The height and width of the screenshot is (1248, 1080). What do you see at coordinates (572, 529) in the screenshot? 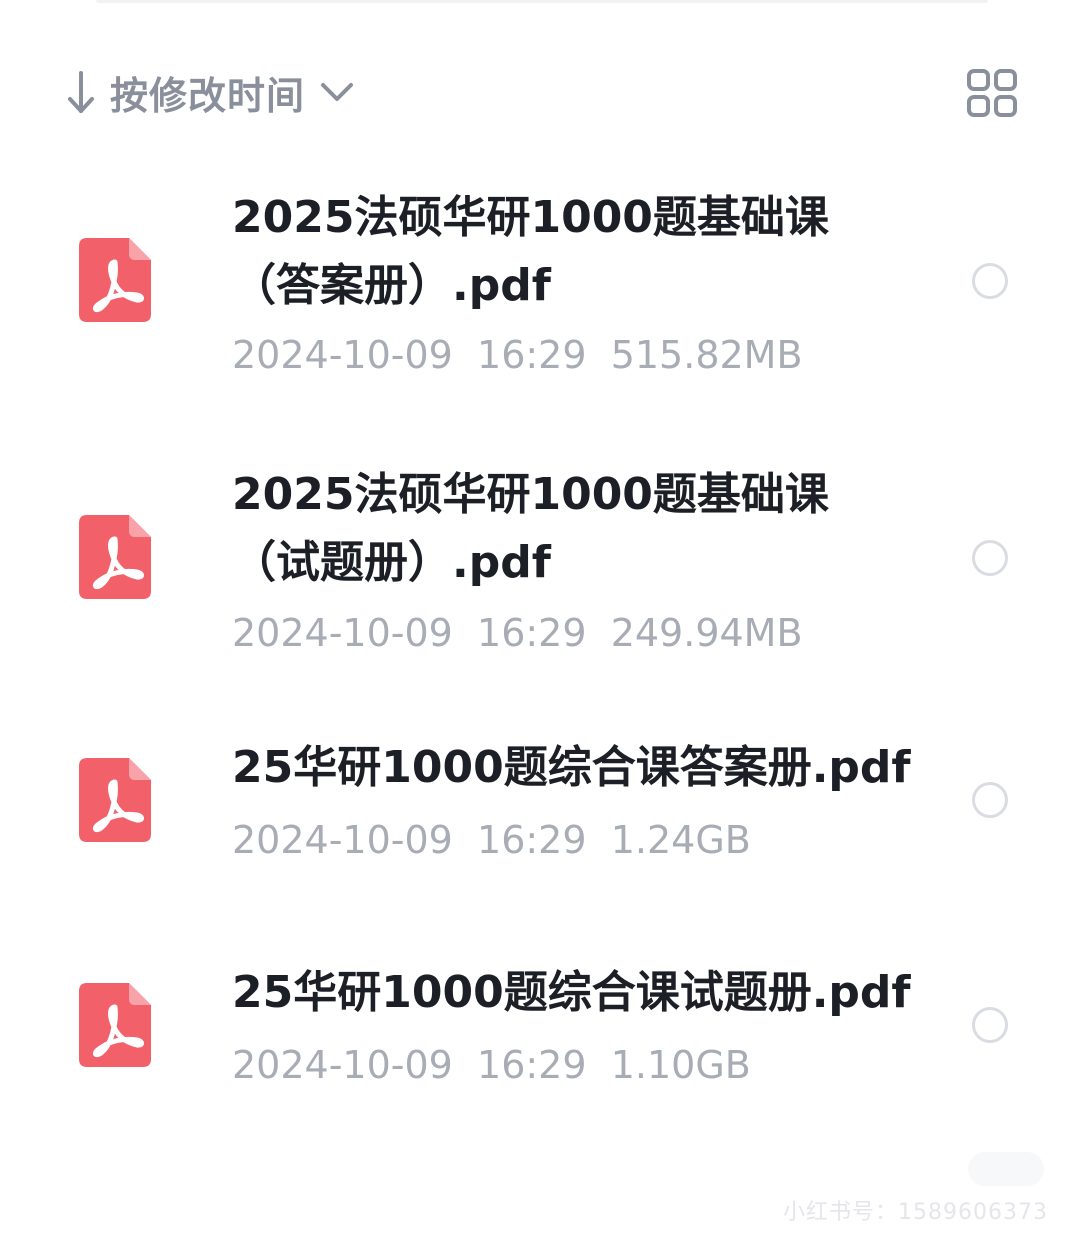
I see `file-name: 2025法硕华研1000题基础课 （试题册）.pdf` at bounding box center [572, 529].